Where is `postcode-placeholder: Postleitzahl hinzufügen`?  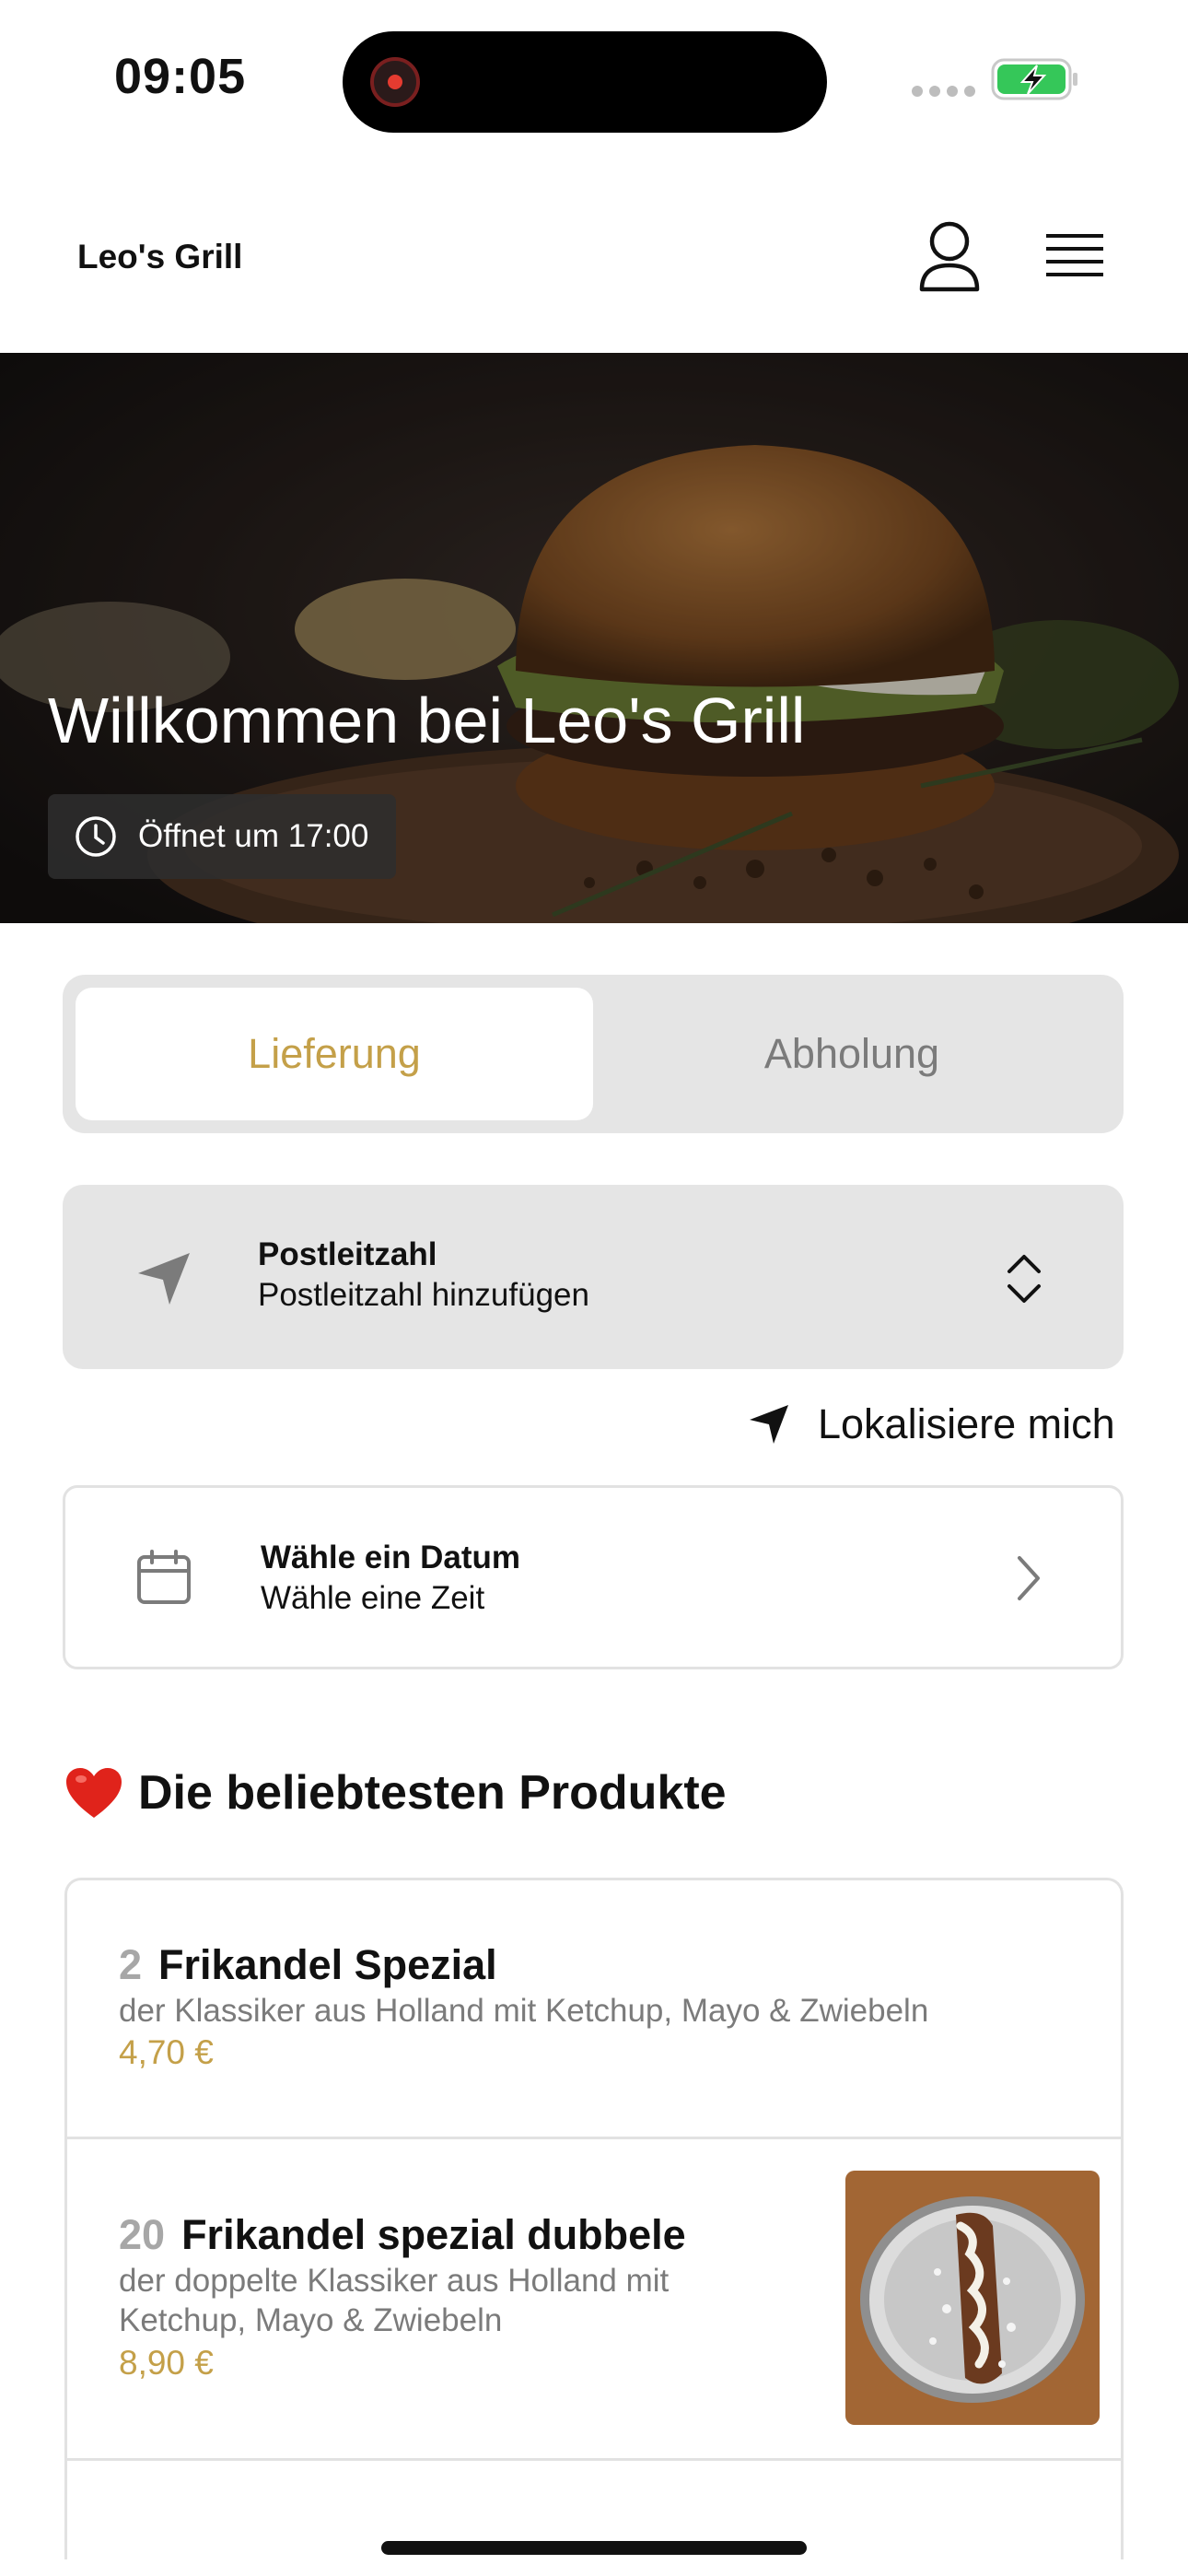 postcode-placeholder: Postleitzahl hinzufügen is located at coordinates (423, 1295).